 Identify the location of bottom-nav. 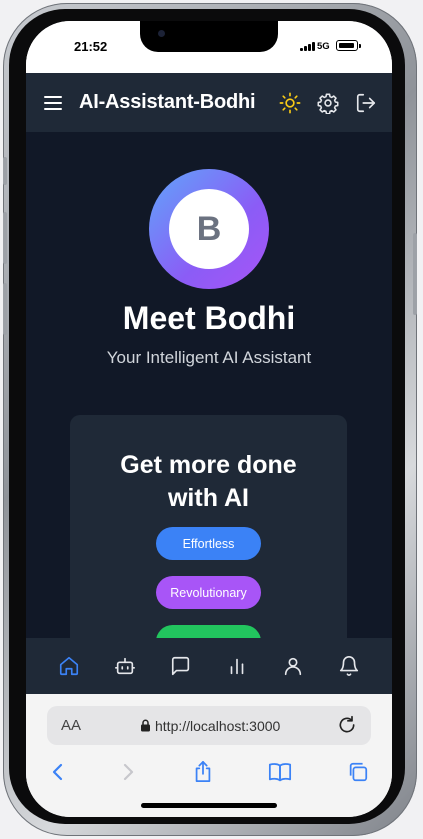
(209, 666).